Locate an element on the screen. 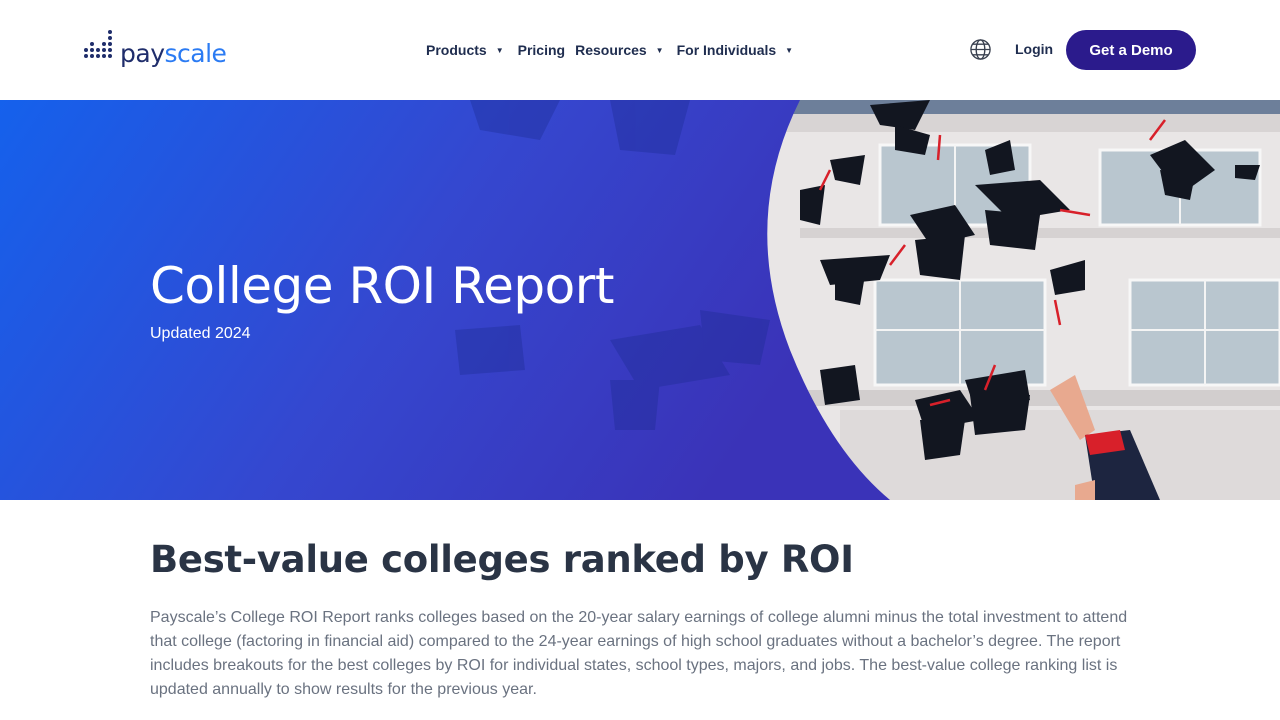 This screenshot has width=1280, height=720. logo-mark-icon is located at coordinates (100, 50).